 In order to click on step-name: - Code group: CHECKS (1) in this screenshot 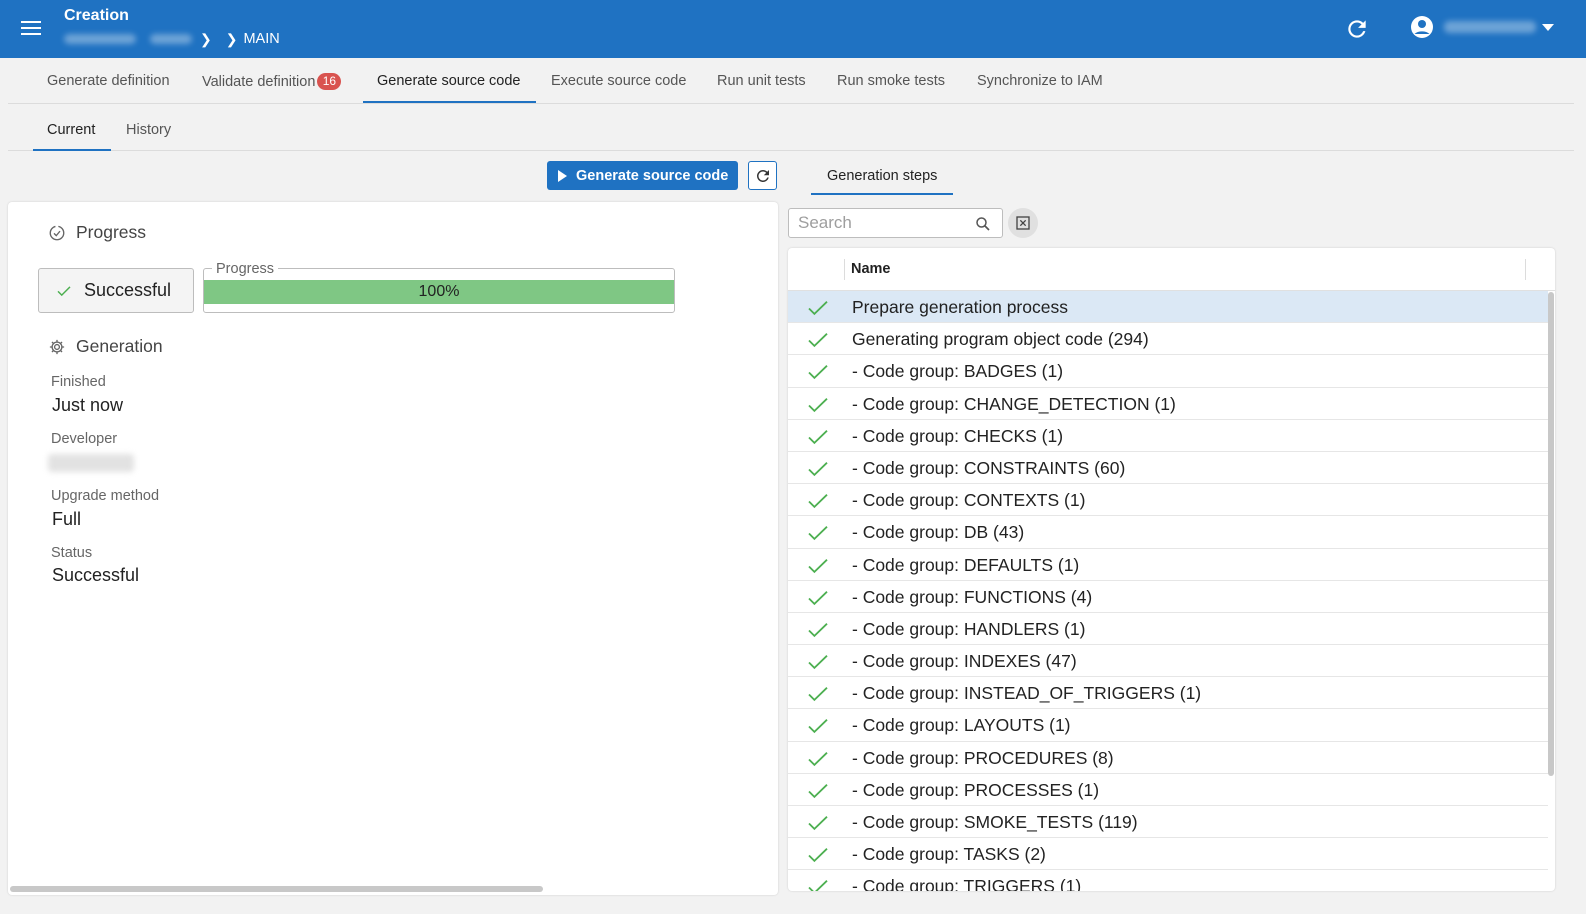, I will do `click(958, 435)`.